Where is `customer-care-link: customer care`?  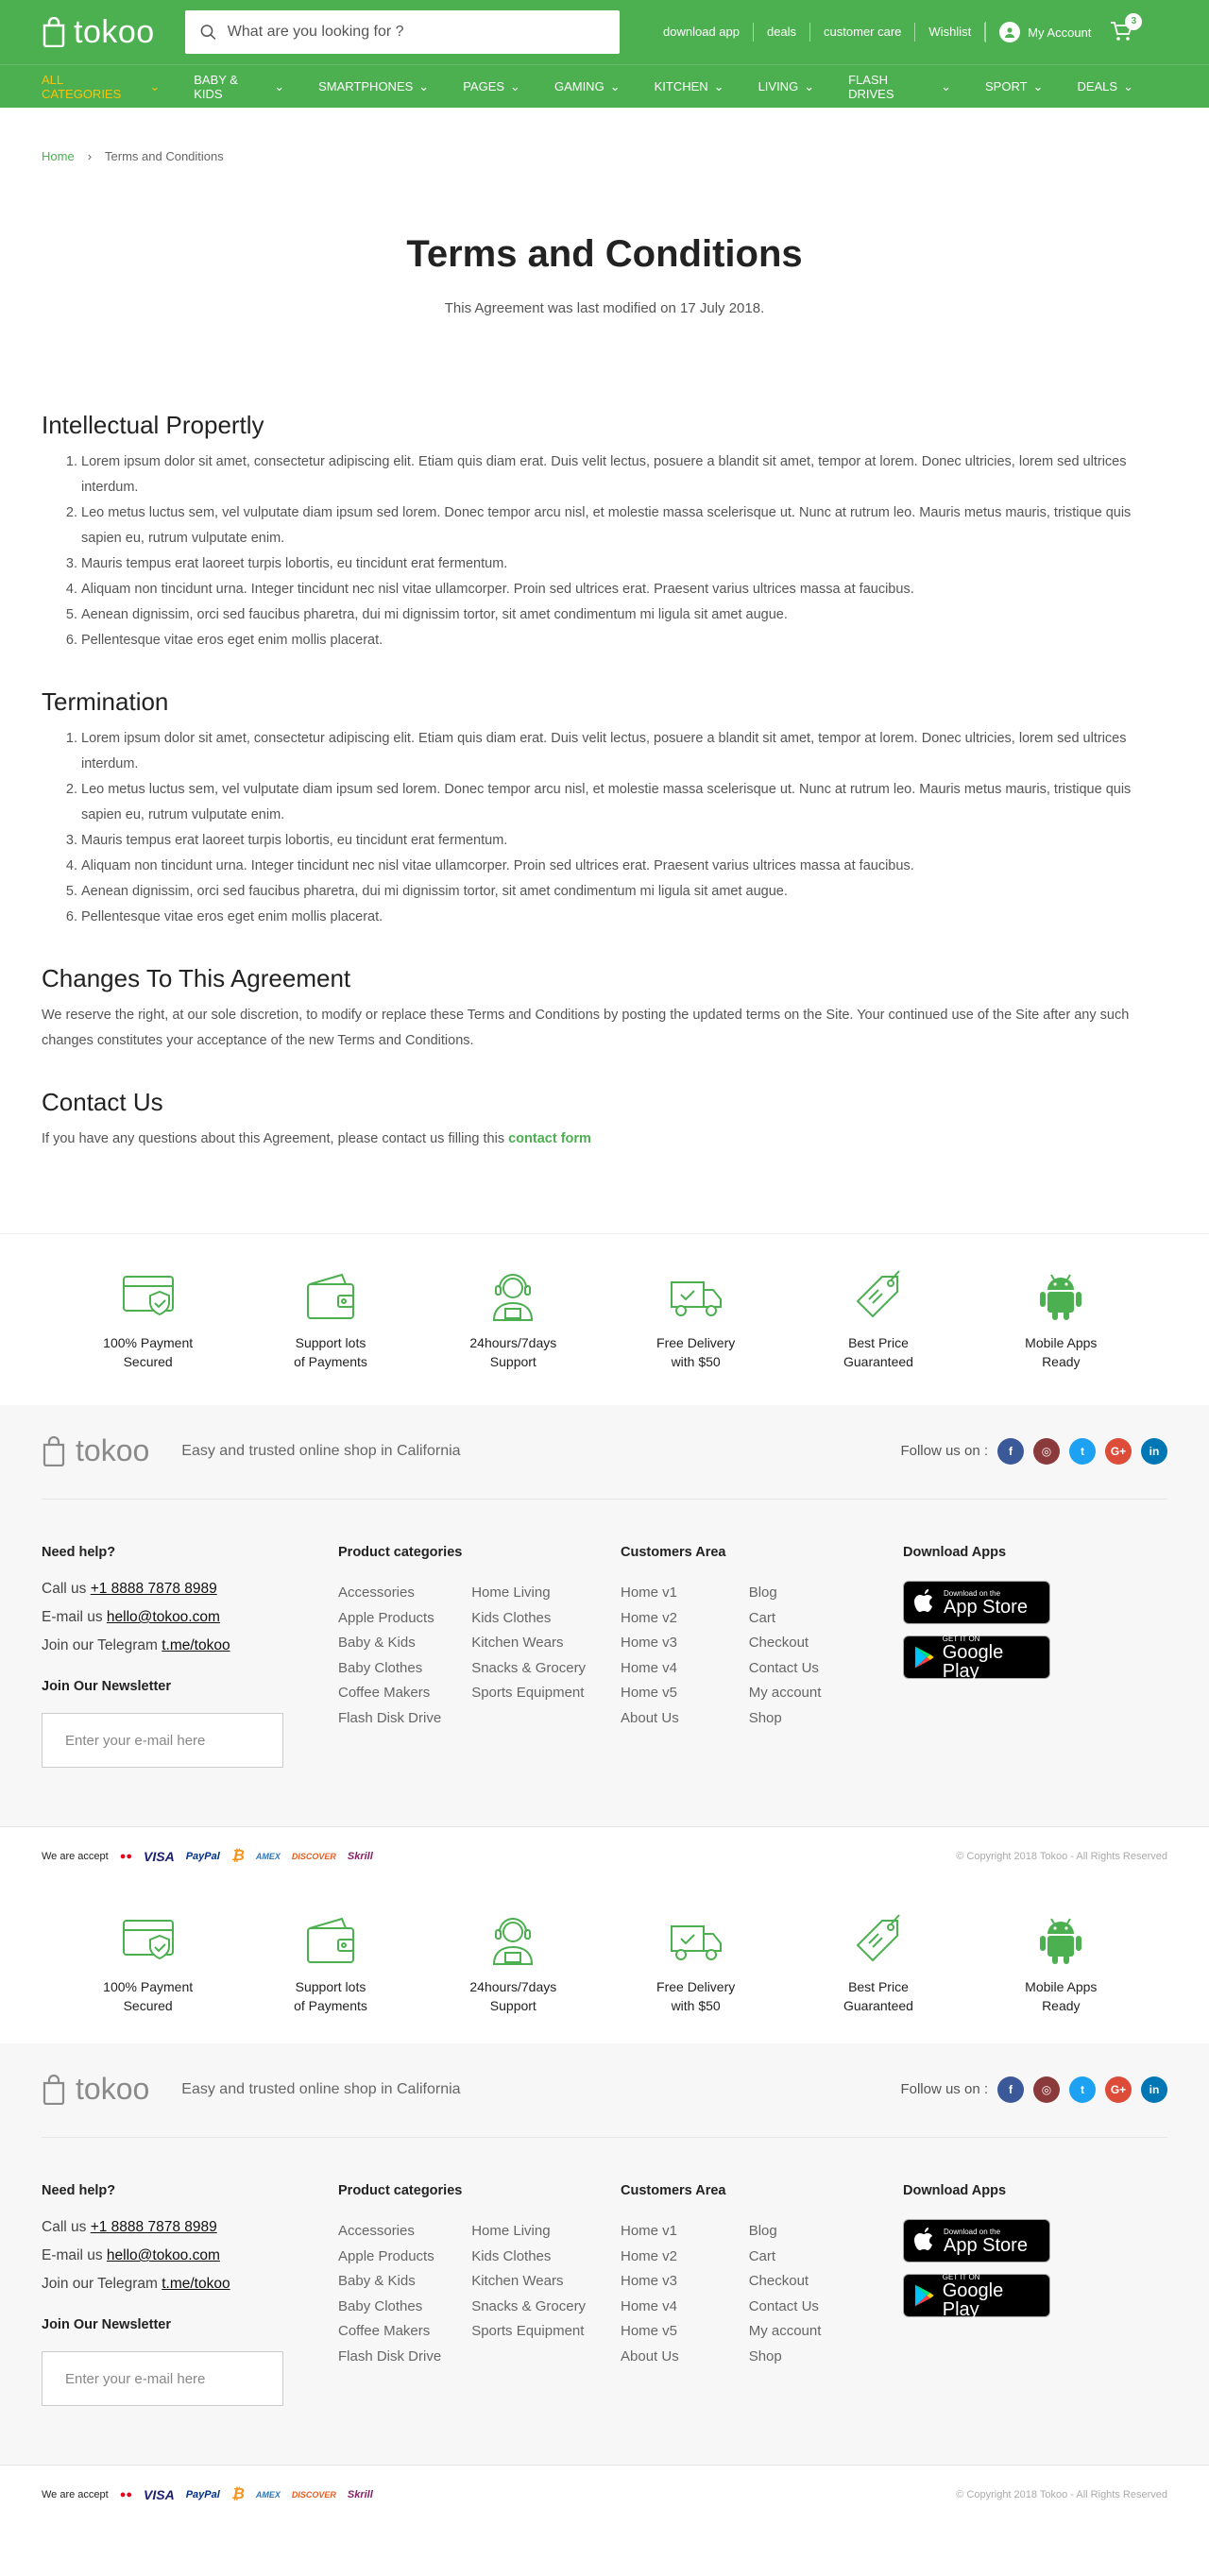 customer-care-link: customer care is located at coordinates (863, 32).